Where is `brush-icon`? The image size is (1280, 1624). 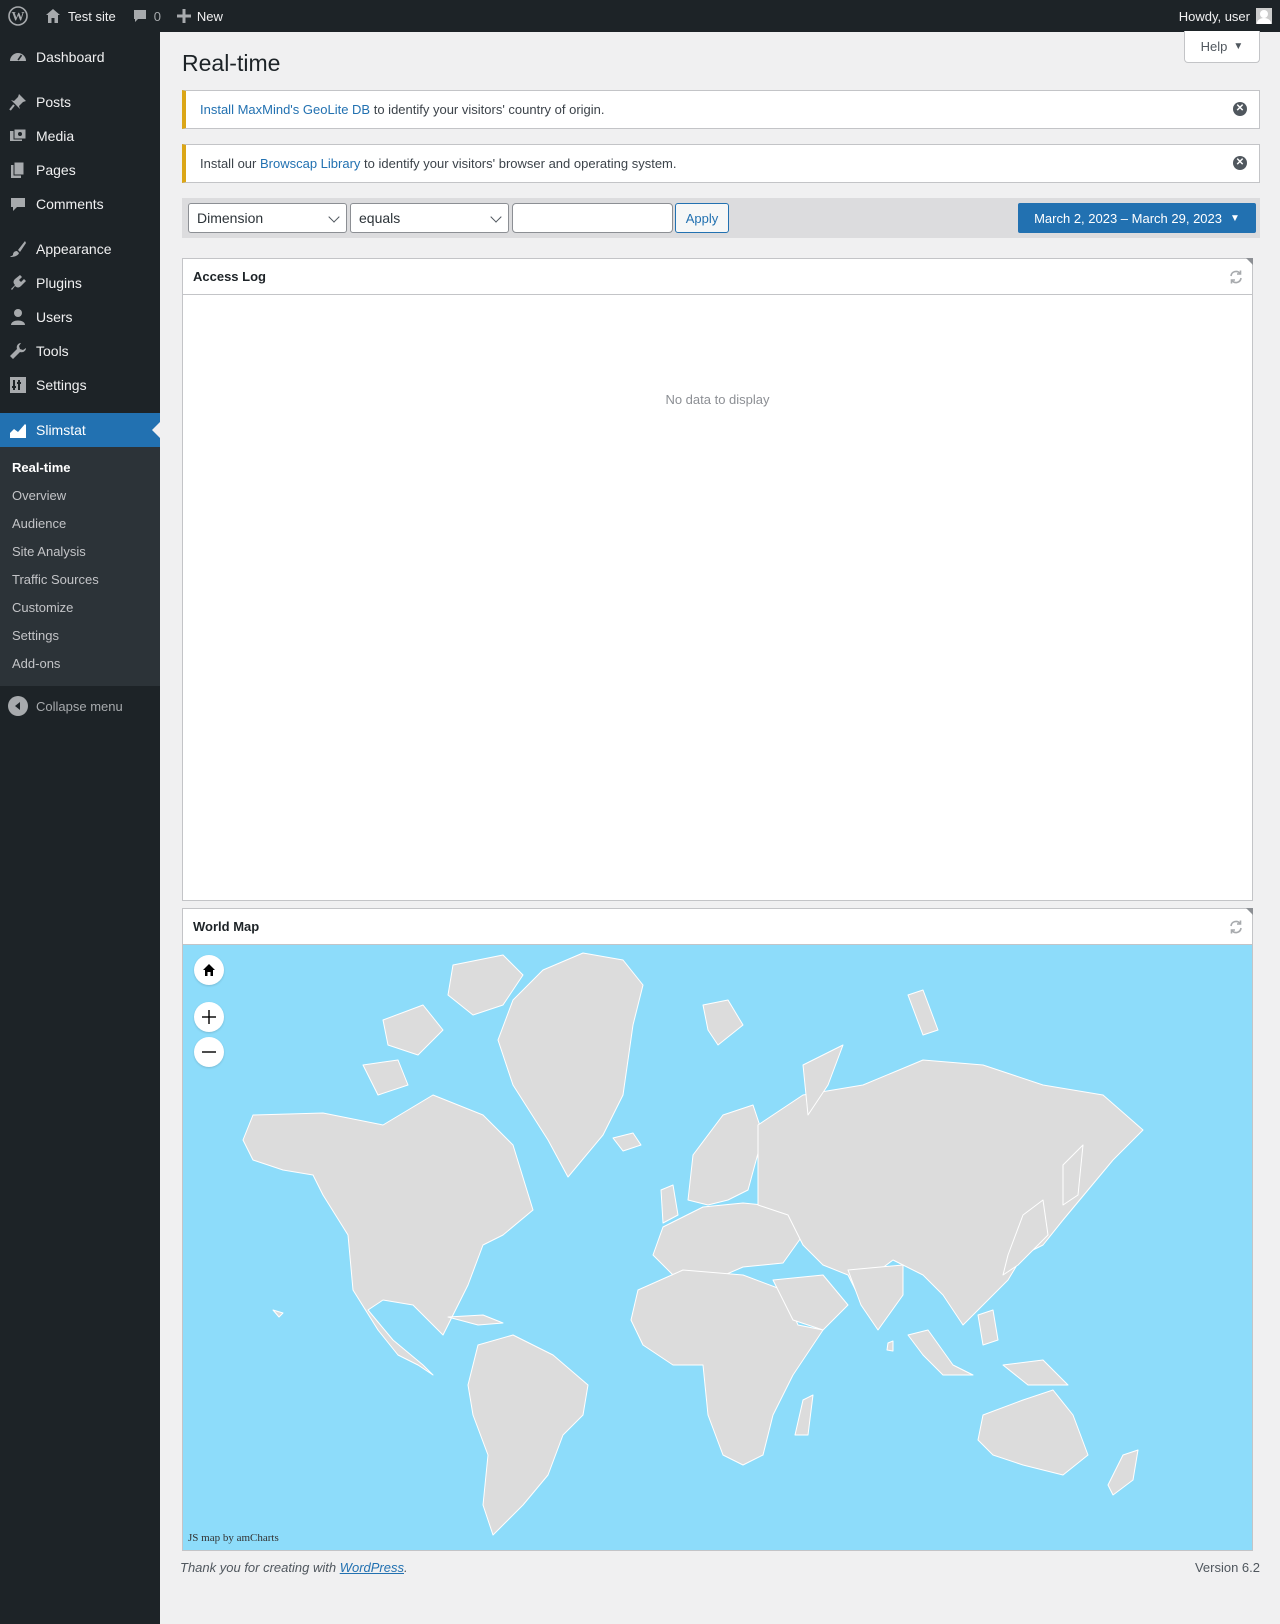
brush-icon is located at coordinates (18, 249).